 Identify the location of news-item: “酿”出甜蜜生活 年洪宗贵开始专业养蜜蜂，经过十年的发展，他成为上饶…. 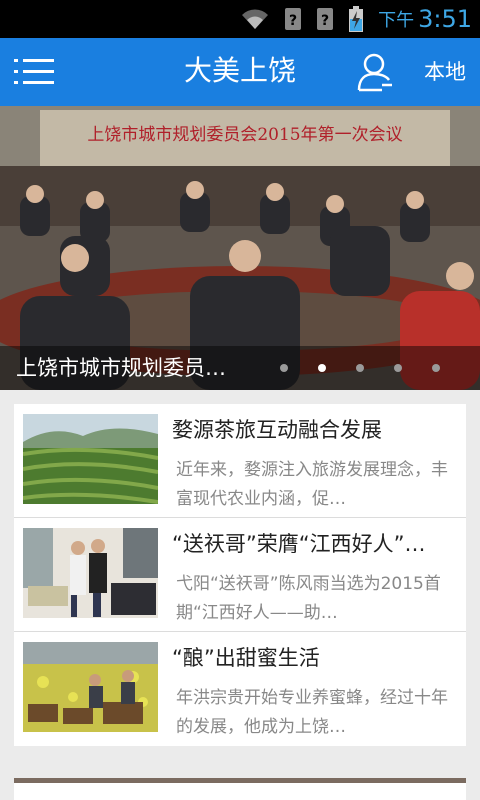
(240, 689).